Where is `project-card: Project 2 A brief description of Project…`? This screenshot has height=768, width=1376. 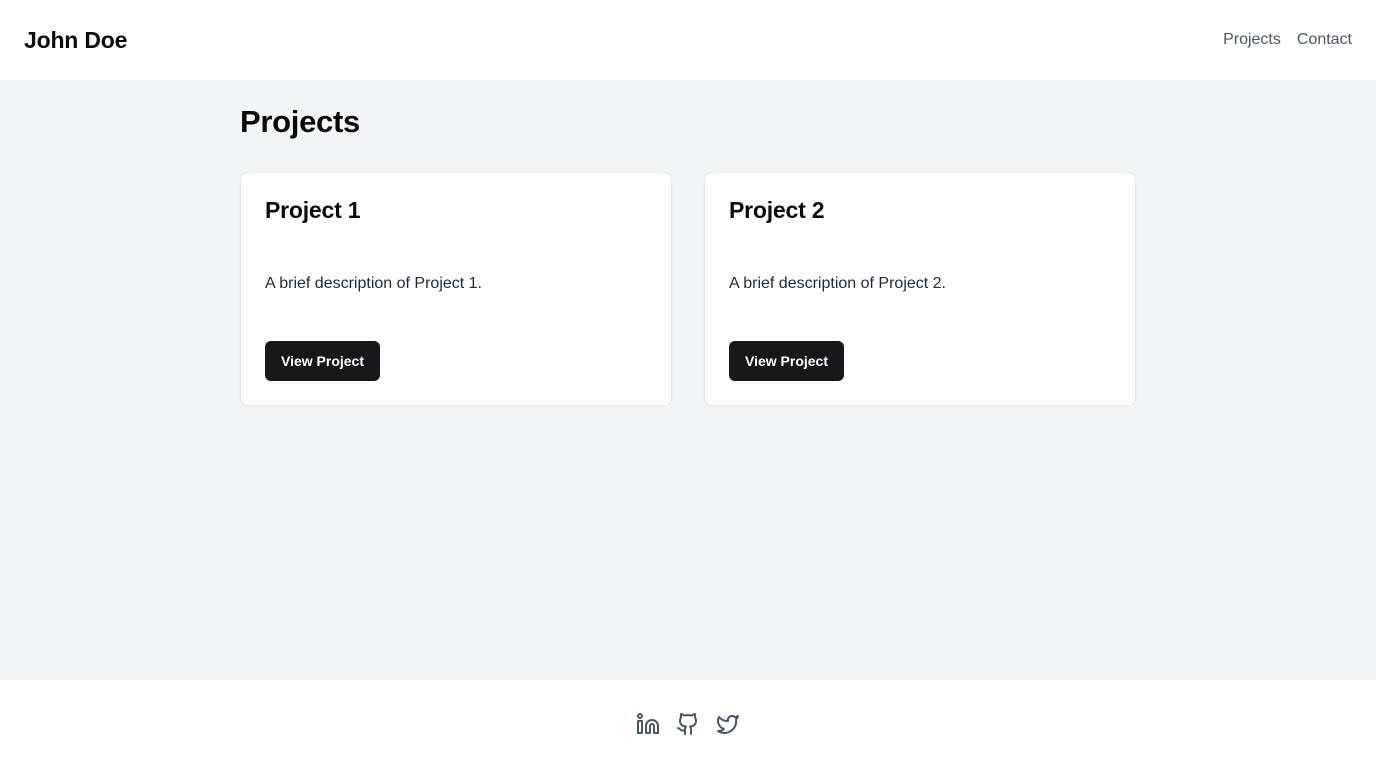 project-card: Project 2 A brief description of Project… is located at coordinates (920, 289).